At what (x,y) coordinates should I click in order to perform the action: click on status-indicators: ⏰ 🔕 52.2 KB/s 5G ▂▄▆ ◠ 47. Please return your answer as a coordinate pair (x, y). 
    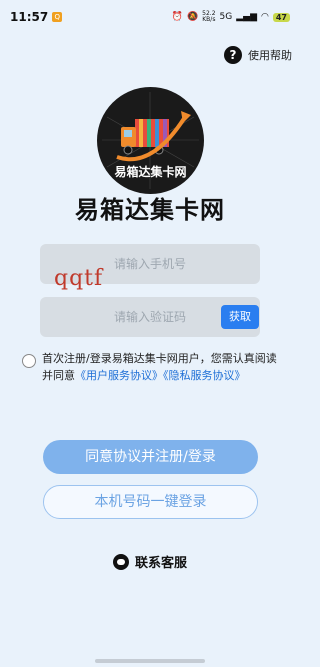
    Looking at the image, I should click on (231, 17).